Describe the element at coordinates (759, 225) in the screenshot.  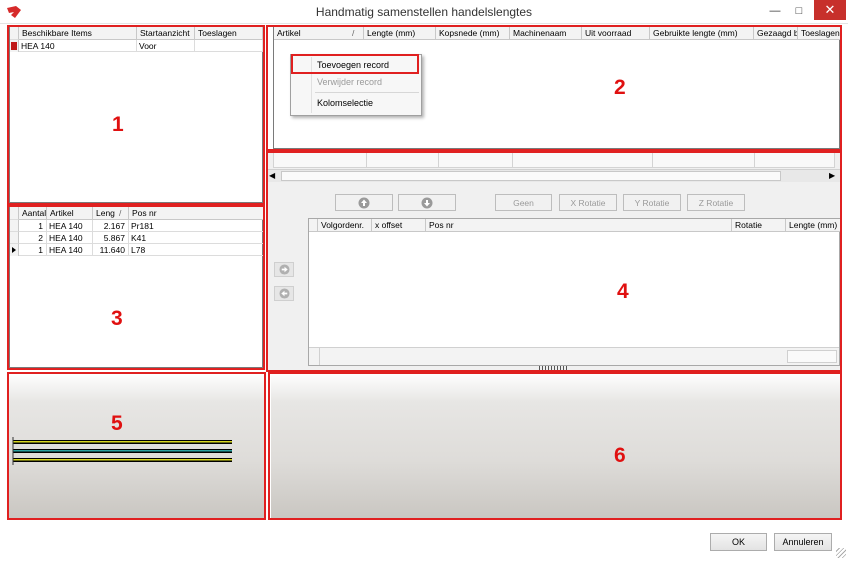
I see `col-rotatie: Rotatie` at that location.